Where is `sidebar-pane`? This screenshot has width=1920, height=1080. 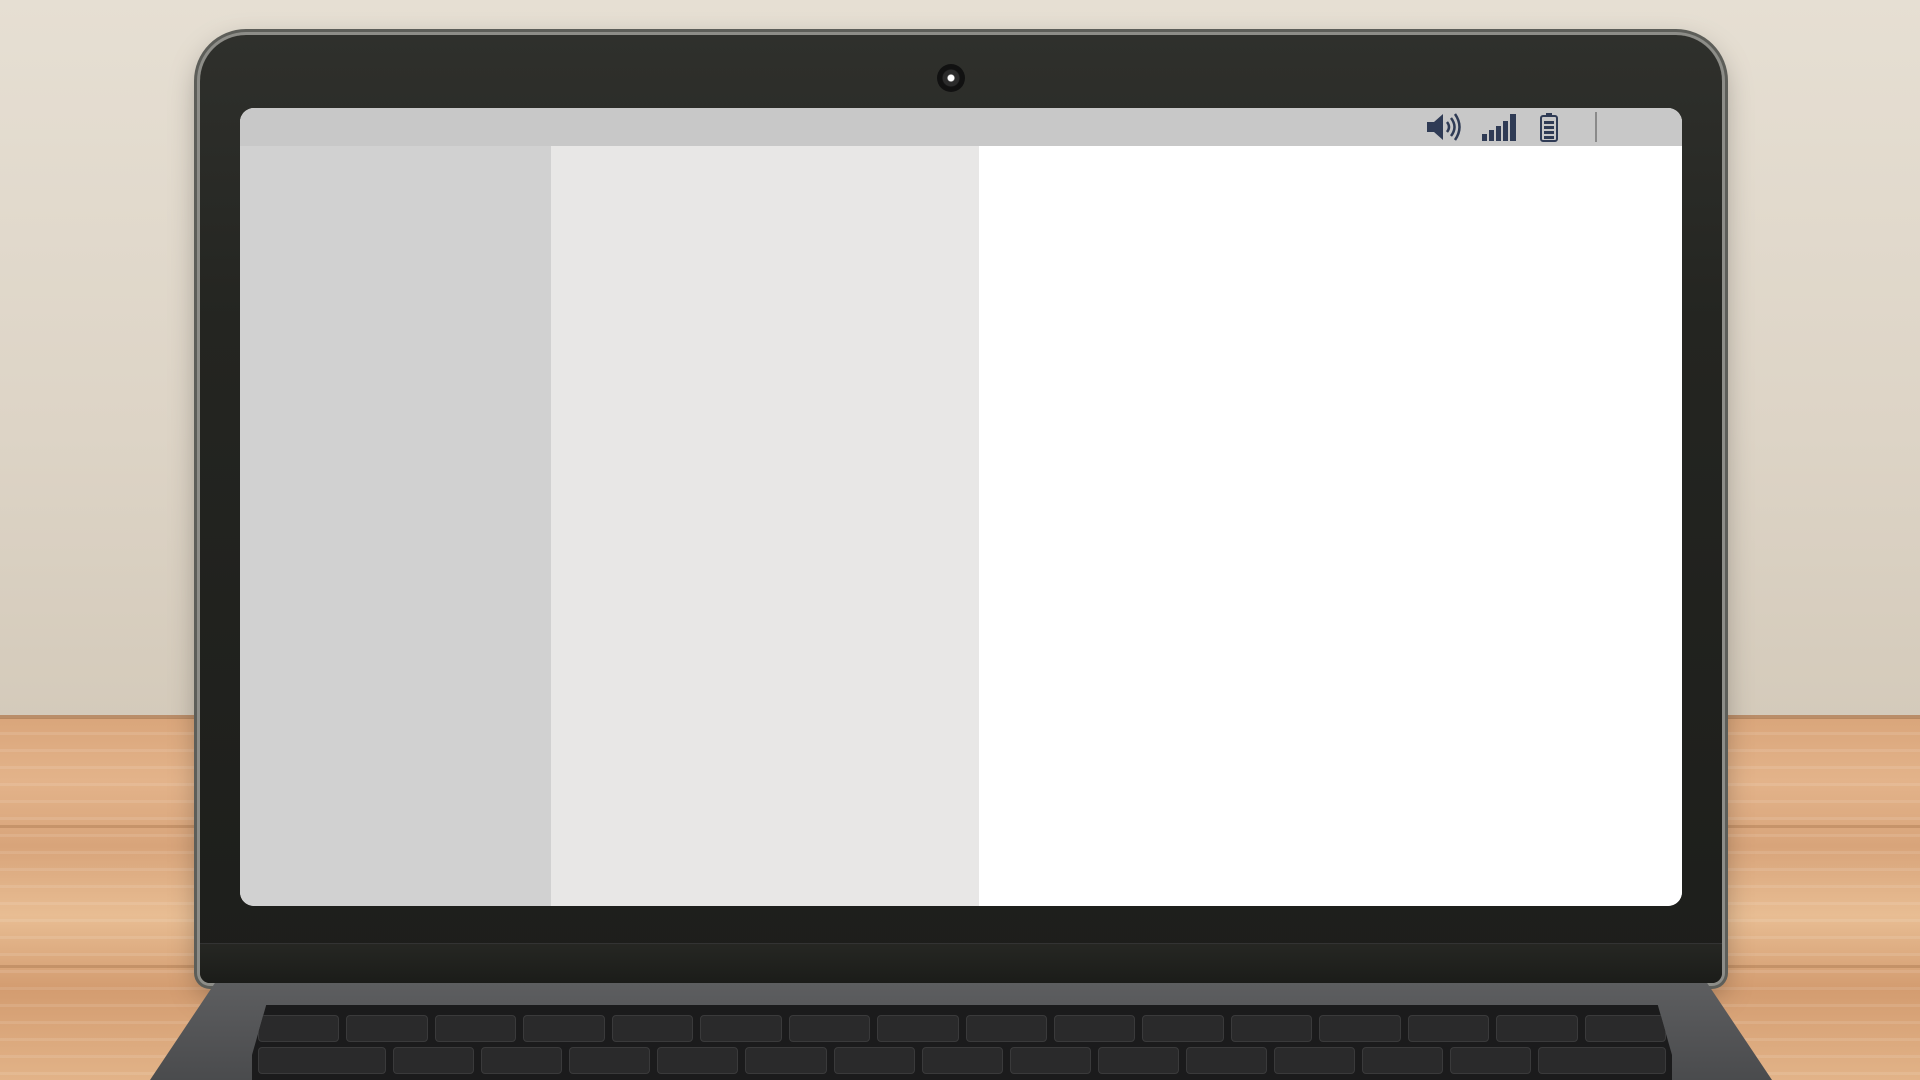
sidebar-pane is located at coordinates (395, 526).